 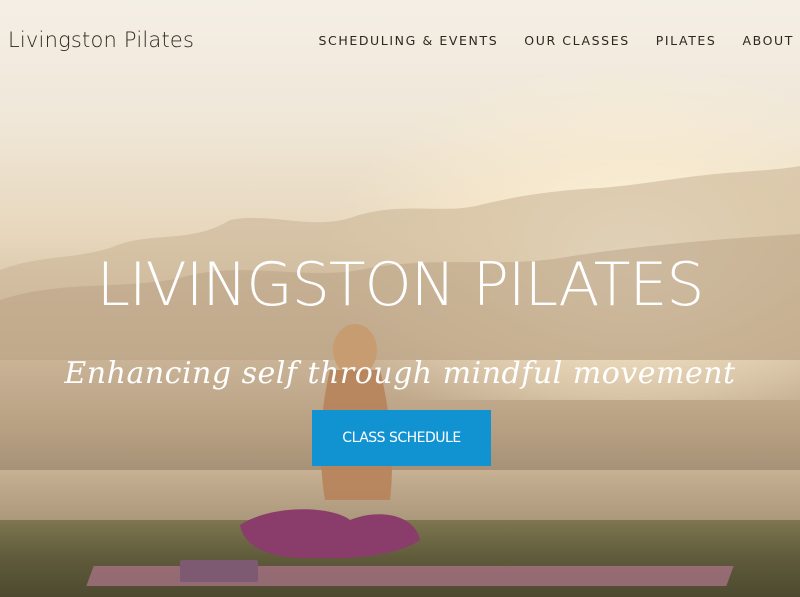 I want to click on nav-item-our-classes: OUR CLASSES, so click(x=576, y=40).